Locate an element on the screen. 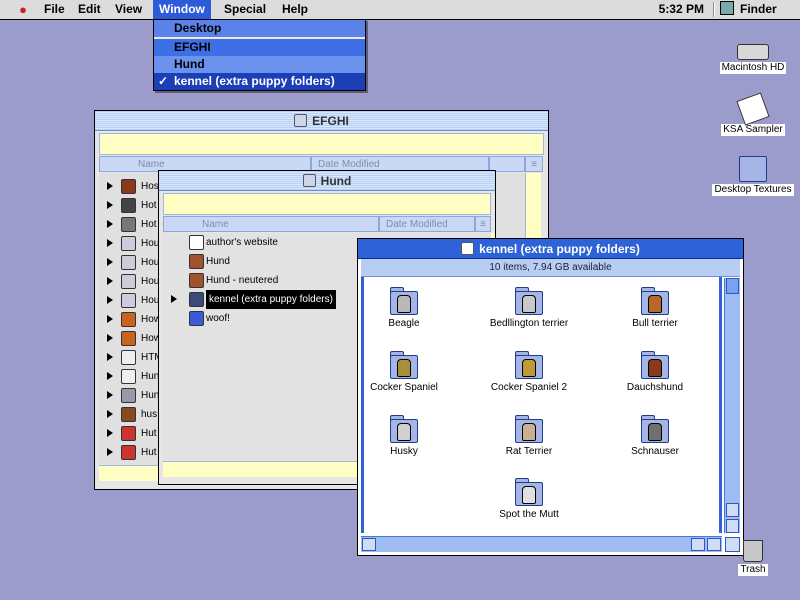 The height and width of the screenshot is (600, 800). window-menu-item-kennel: ✓ kennel (extra puppy folders) is located at coordinates (259, 81).